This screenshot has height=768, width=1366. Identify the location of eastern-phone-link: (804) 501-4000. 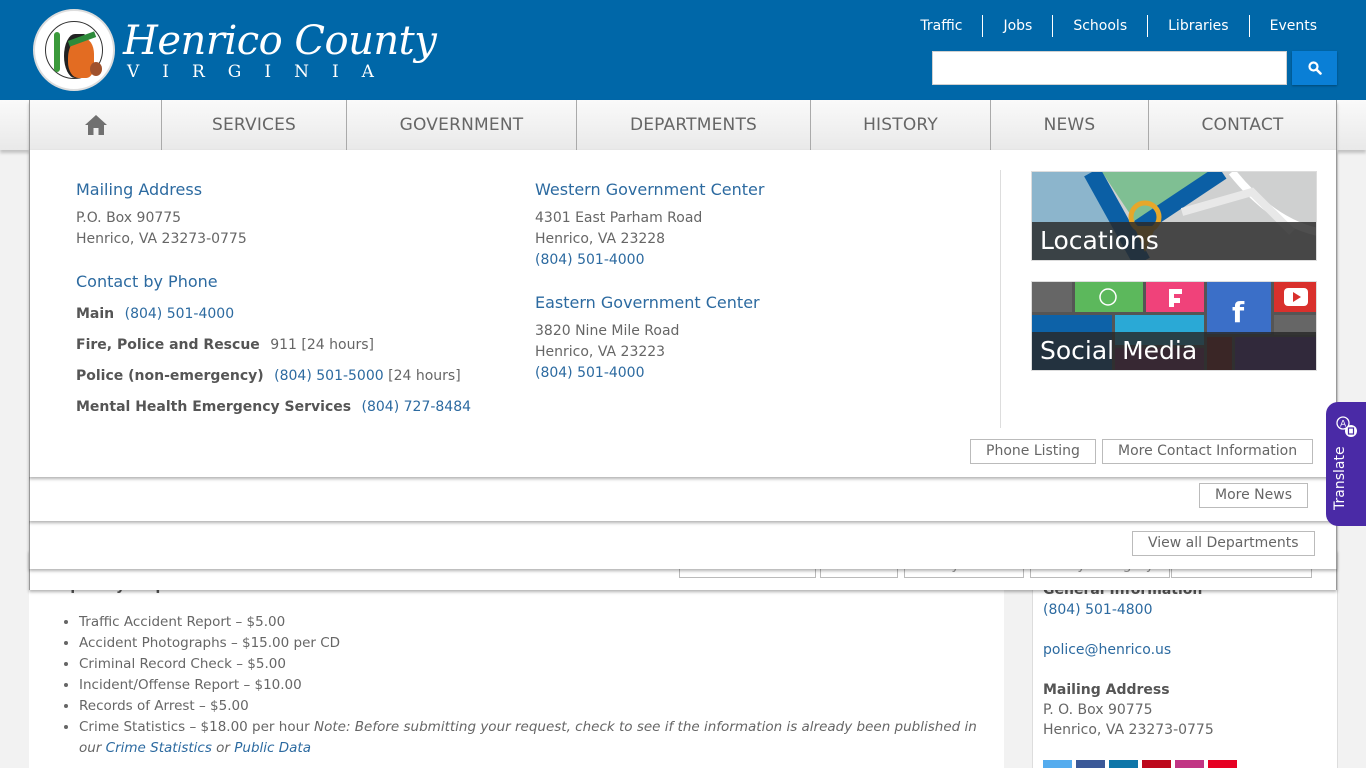
(590, 373).